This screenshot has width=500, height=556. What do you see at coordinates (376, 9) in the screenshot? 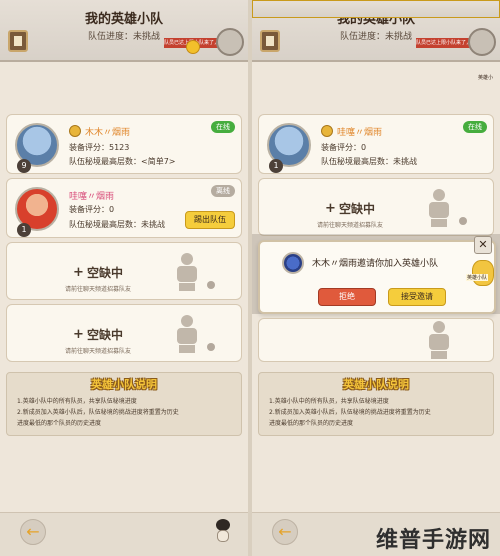
I see `mascot-bubble-icon` at bounding box center [376, 9].